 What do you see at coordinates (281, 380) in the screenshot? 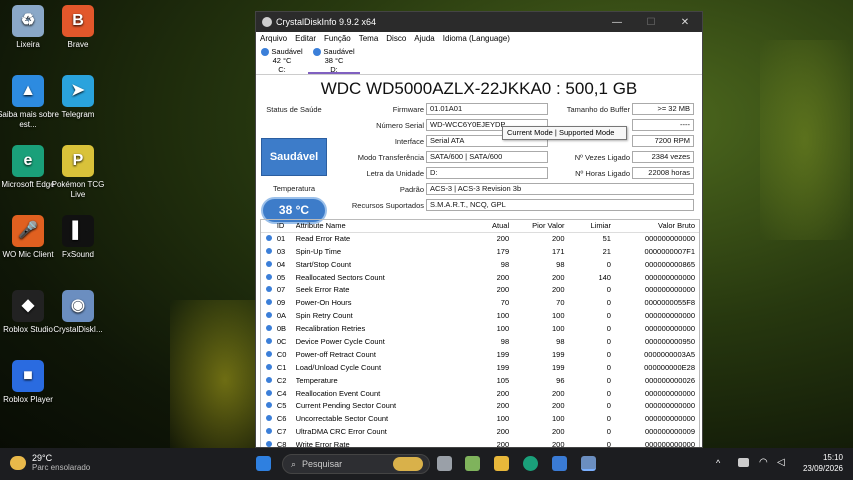
I see `attr-id: C2` at bounding box center [281, 380].